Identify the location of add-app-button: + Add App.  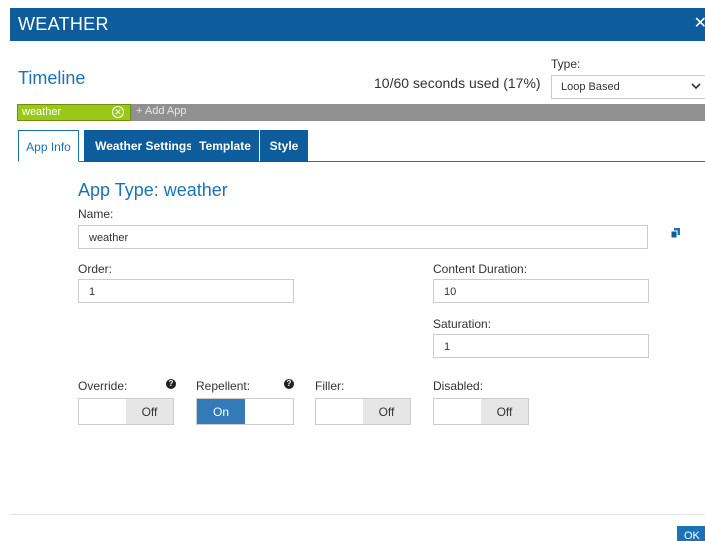
(161, 111).